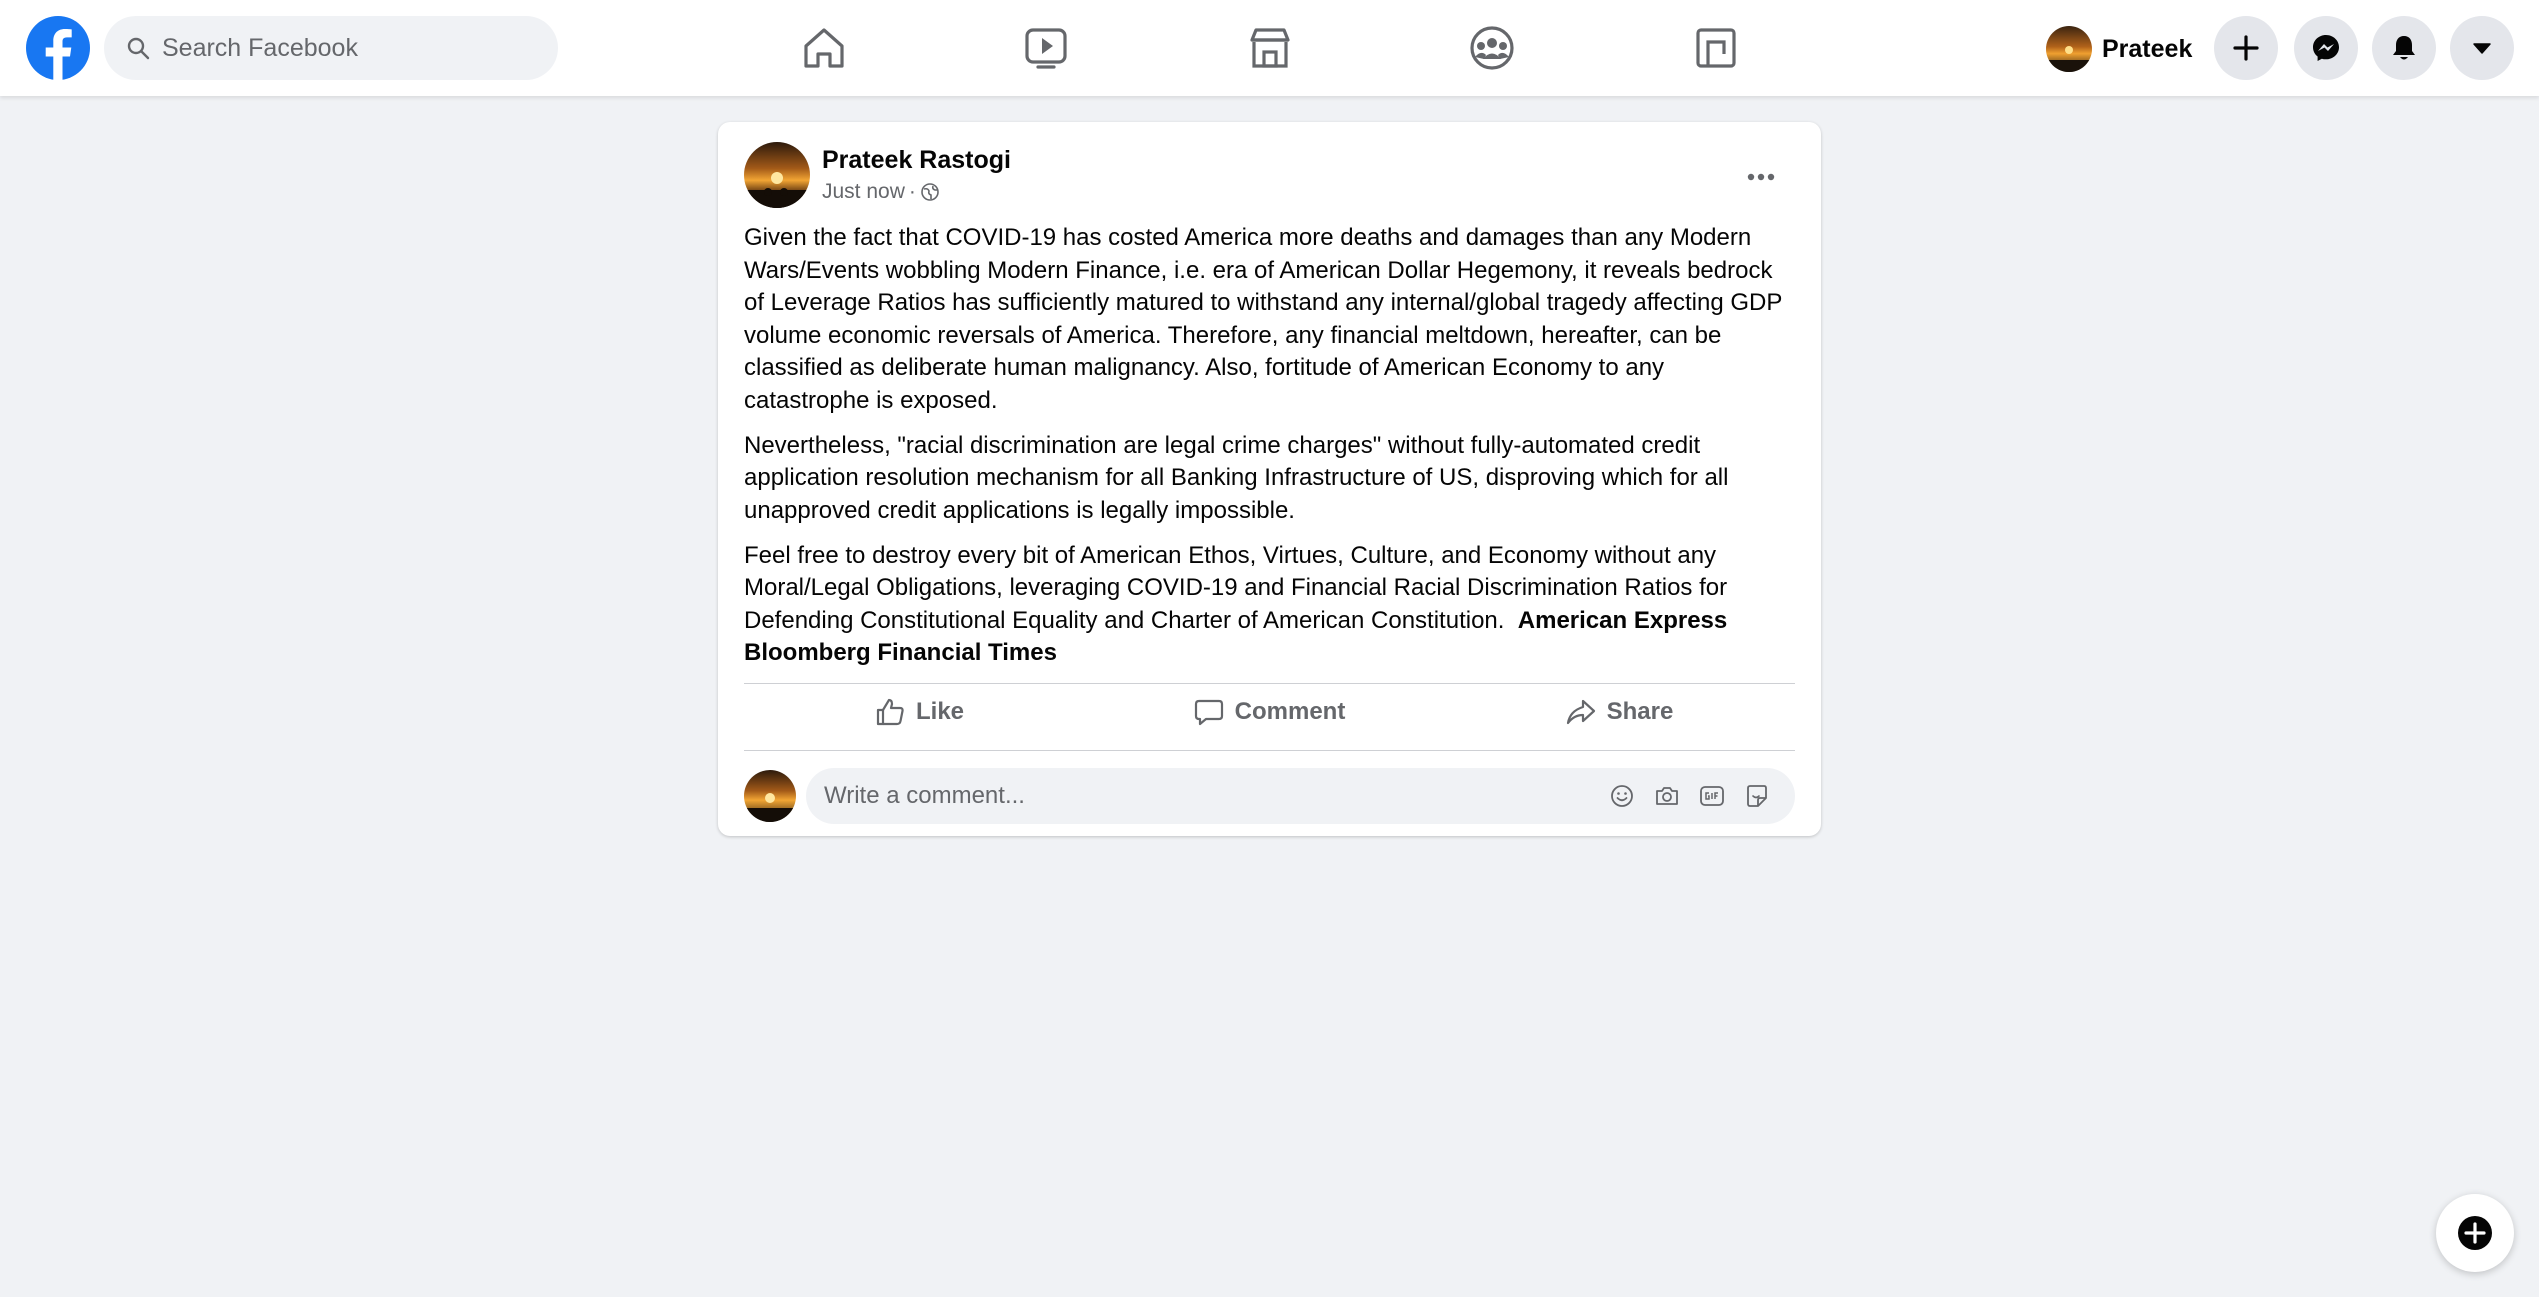 This screenshot has width=2539, height=1297. I want to click on camera-icon, so click(1667, 796).